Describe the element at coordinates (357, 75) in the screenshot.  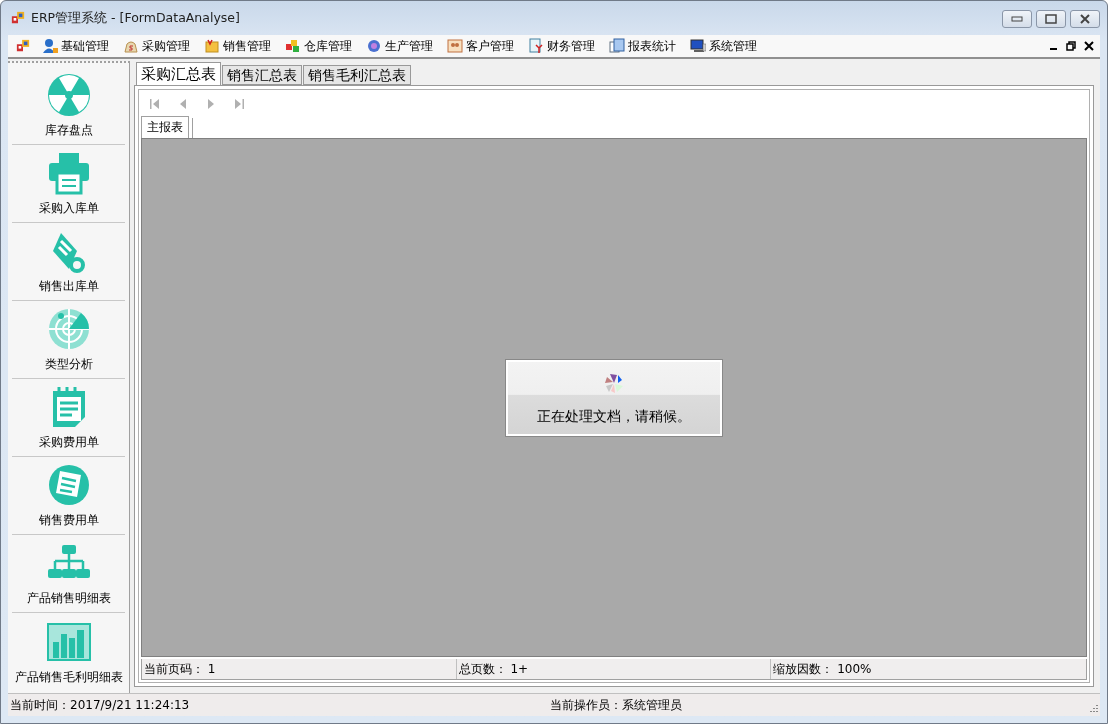
I see `tab: 销售毛利汇总表` at that location.